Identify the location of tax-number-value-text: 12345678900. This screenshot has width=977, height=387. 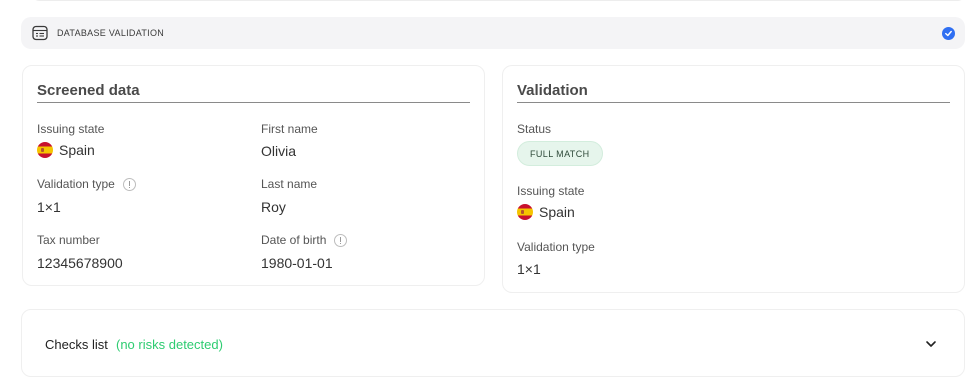
(80, 263).